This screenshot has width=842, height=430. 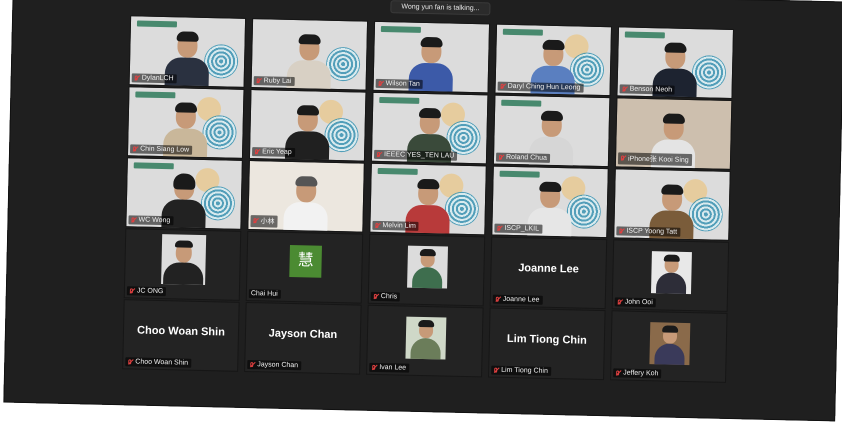 I want to click on participant-name: Lim Tiong Chin, so click(x=524, y=370).